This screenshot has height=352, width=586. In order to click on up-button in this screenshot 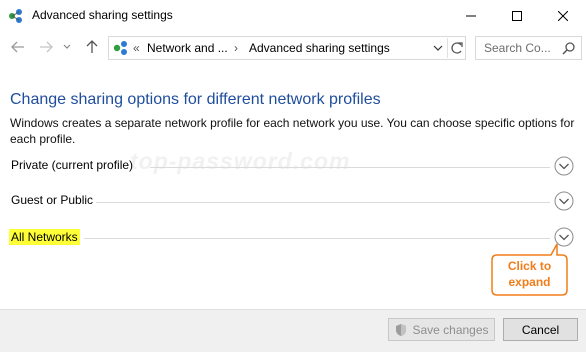, I will do `click(92, 47)`.